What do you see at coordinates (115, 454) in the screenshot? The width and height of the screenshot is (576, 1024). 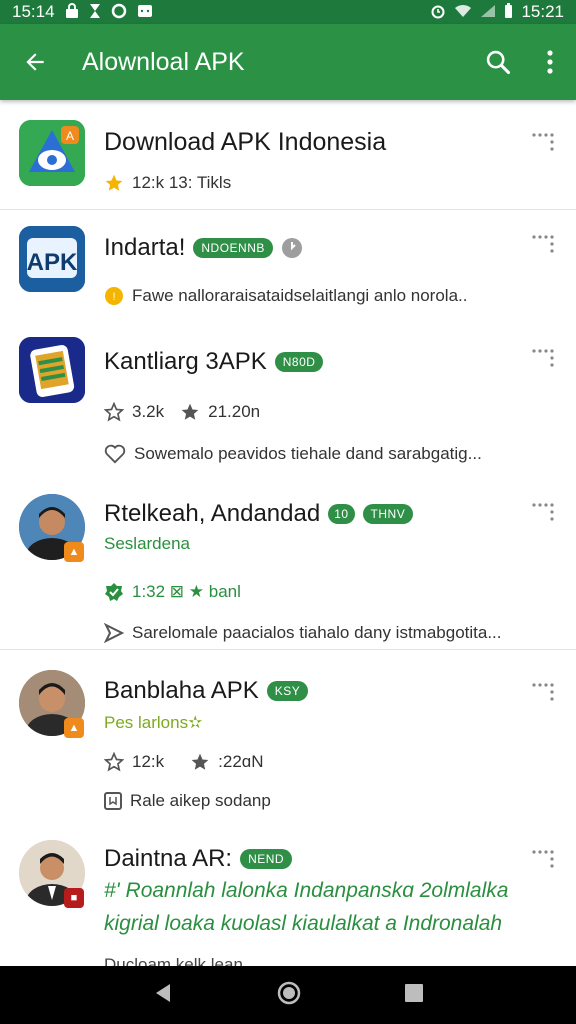 I see `heart-outline-icon` at bounding box center [115, 454].